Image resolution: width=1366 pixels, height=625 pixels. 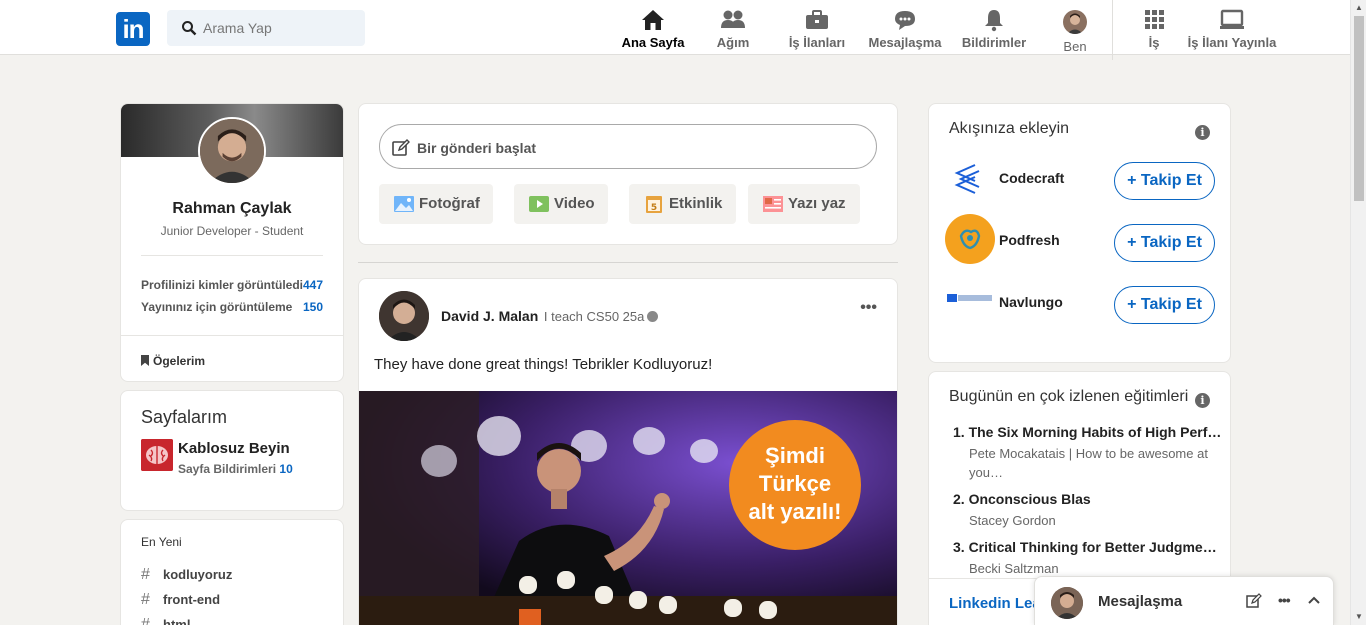 I want to click on video-icon, so click(x=539, y=204).